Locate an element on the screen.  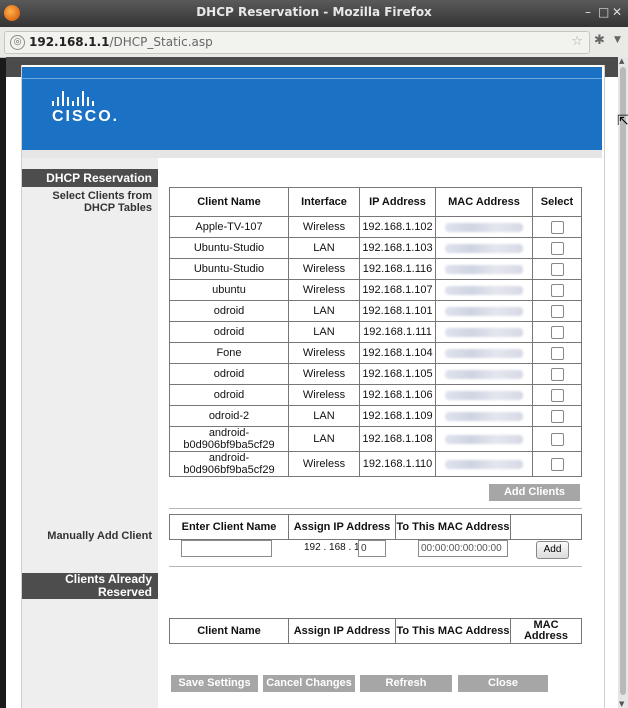
ip-cell: 192.168.1.116 is located at coordinates (397, 269).